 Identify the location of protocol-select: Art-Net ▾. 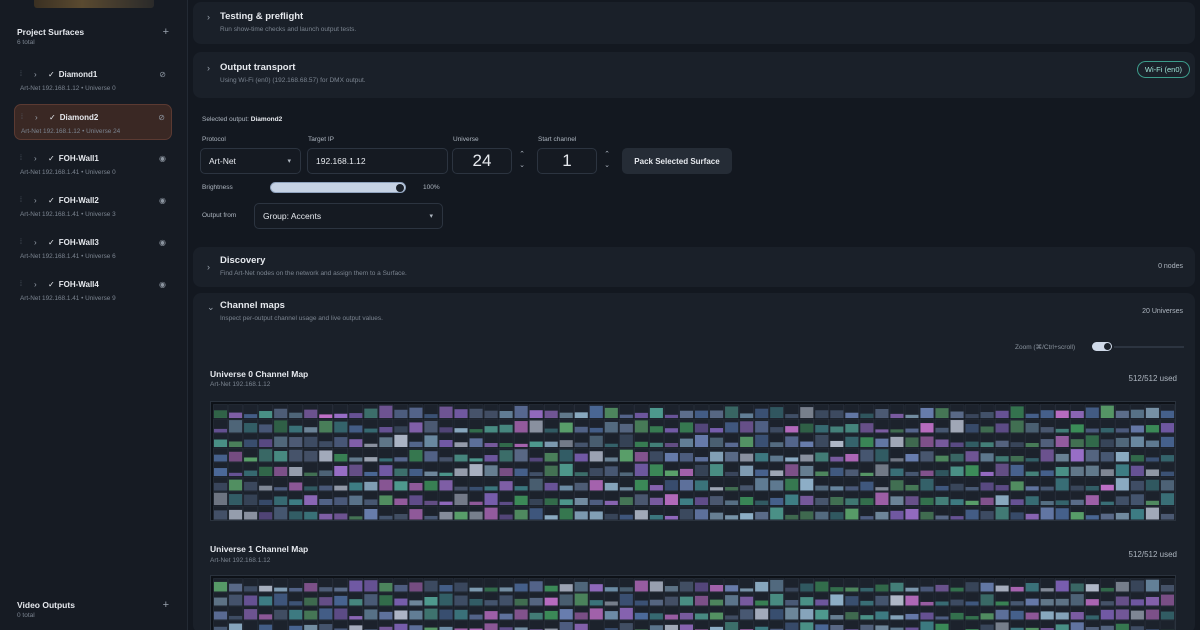
(250, 161).